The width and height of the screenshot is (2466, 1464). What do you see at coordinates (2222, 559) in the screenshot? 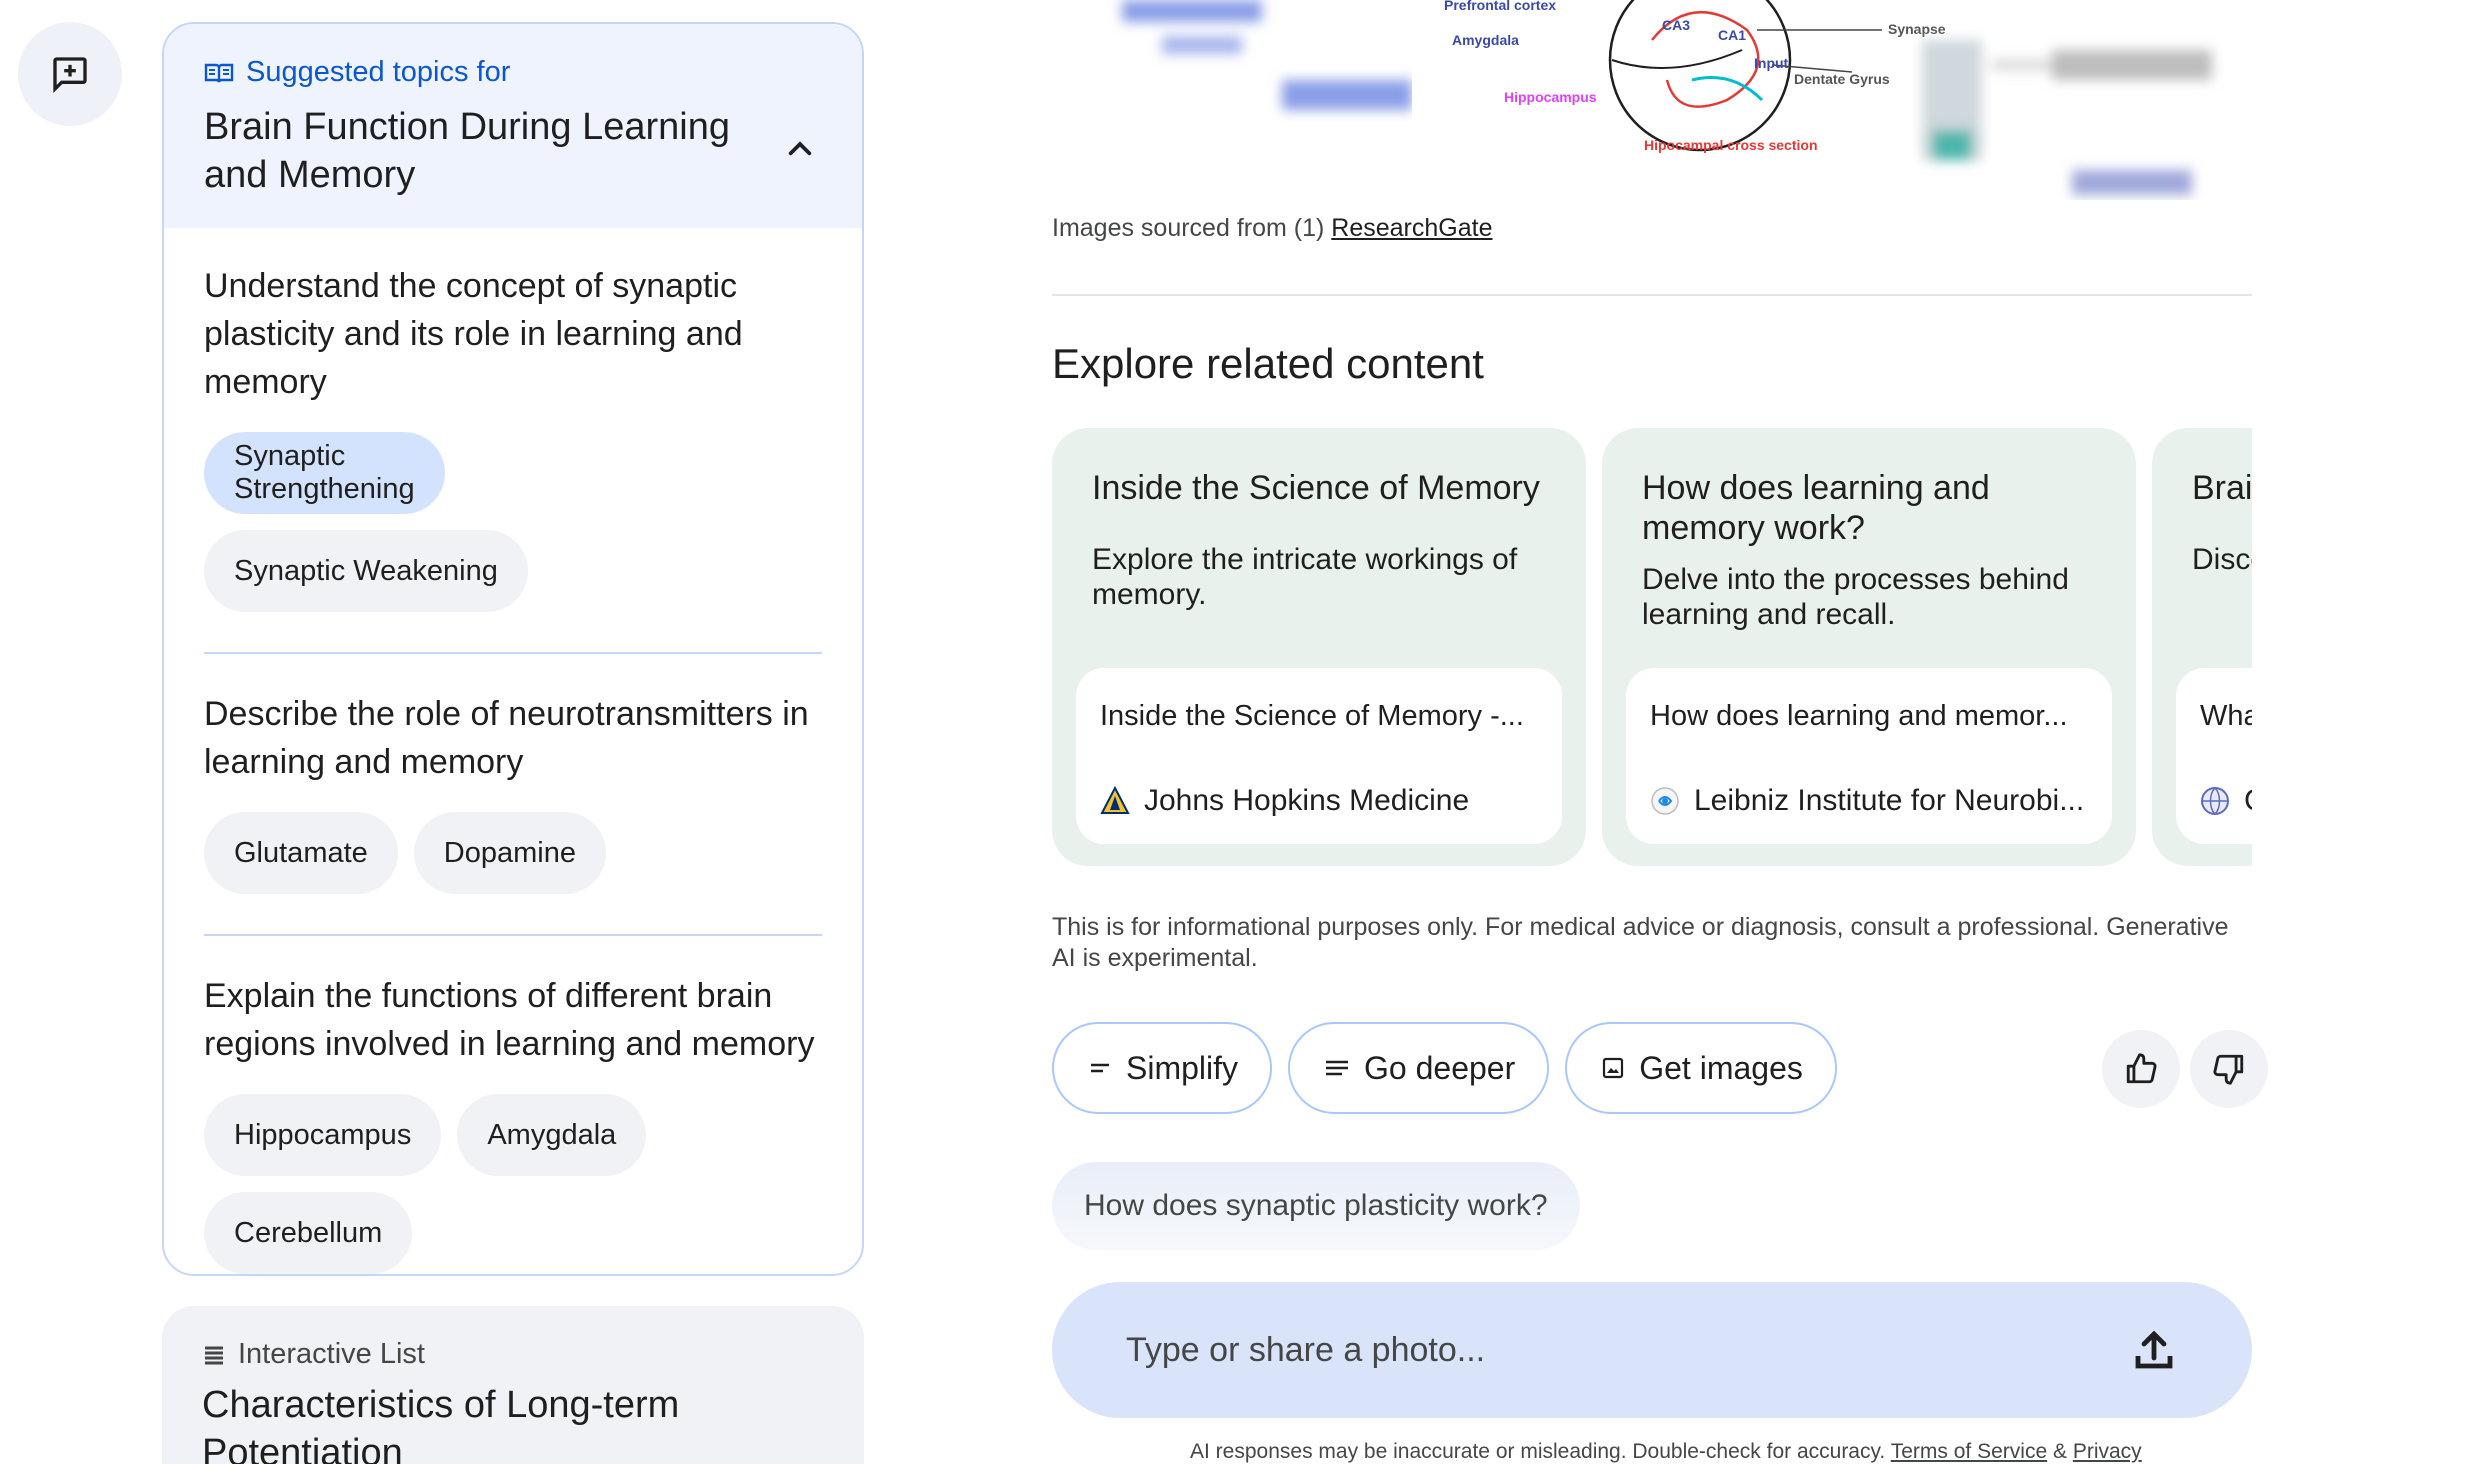
I see `related-card-desc: Disco as yo` at bounding box center [2222, 559].